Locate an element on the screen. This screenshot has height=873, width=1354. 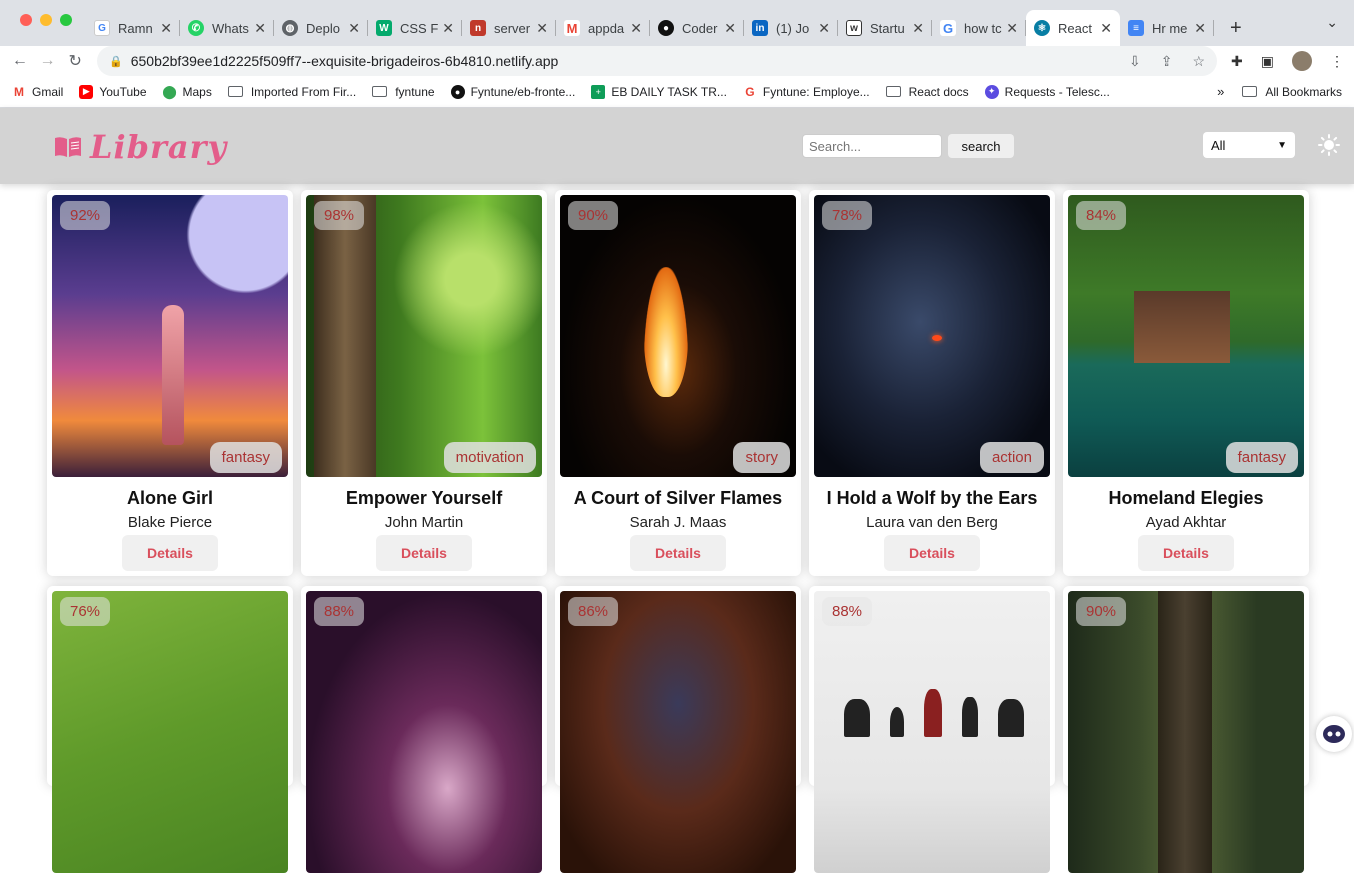
browser-tab: n server ✕ is located at coordinates (509, 28).